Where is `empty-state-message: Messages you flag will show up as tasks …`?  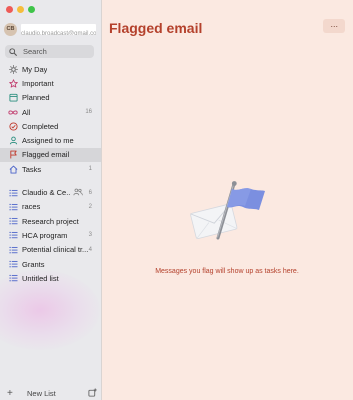
empty-state-message: Messages you flag will show up as tasks … is located at coordinates (227, 271).